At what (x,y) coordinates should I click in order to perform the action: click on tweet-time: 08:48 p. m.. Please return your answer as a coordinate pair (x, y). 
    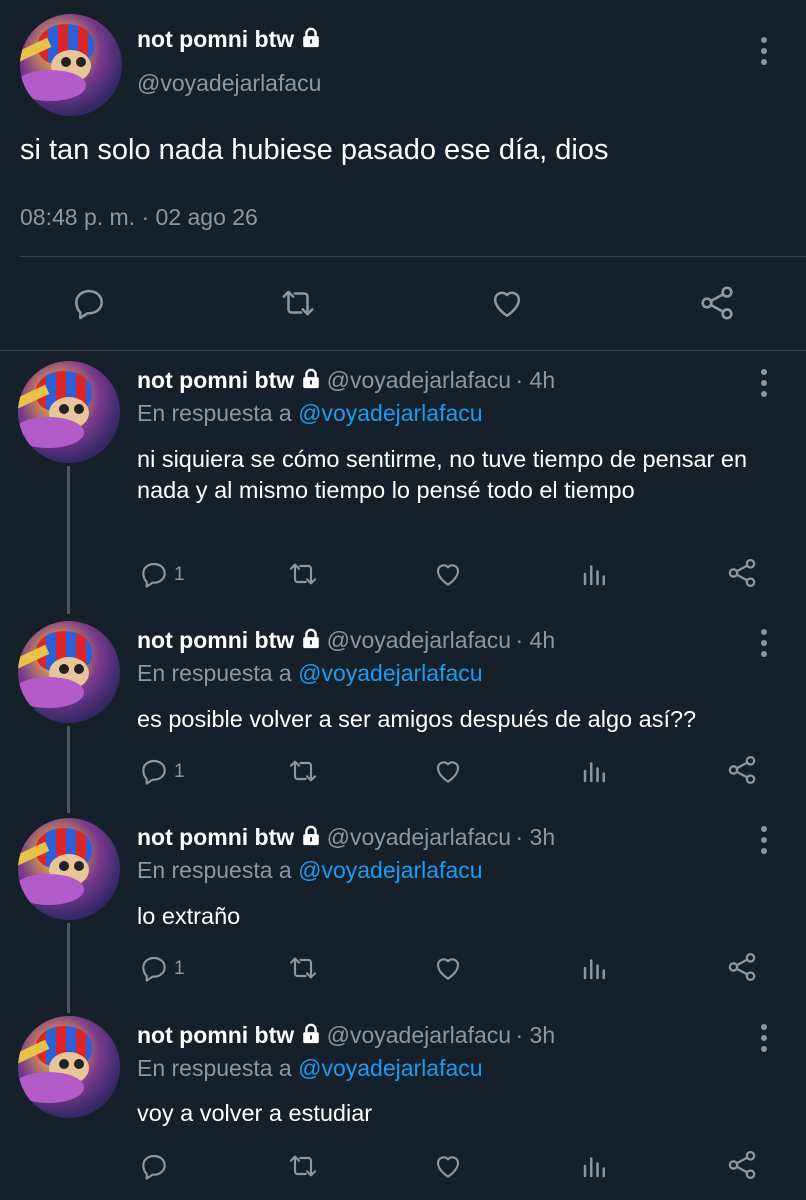
    Looking at the image, I should click on (78, 217).